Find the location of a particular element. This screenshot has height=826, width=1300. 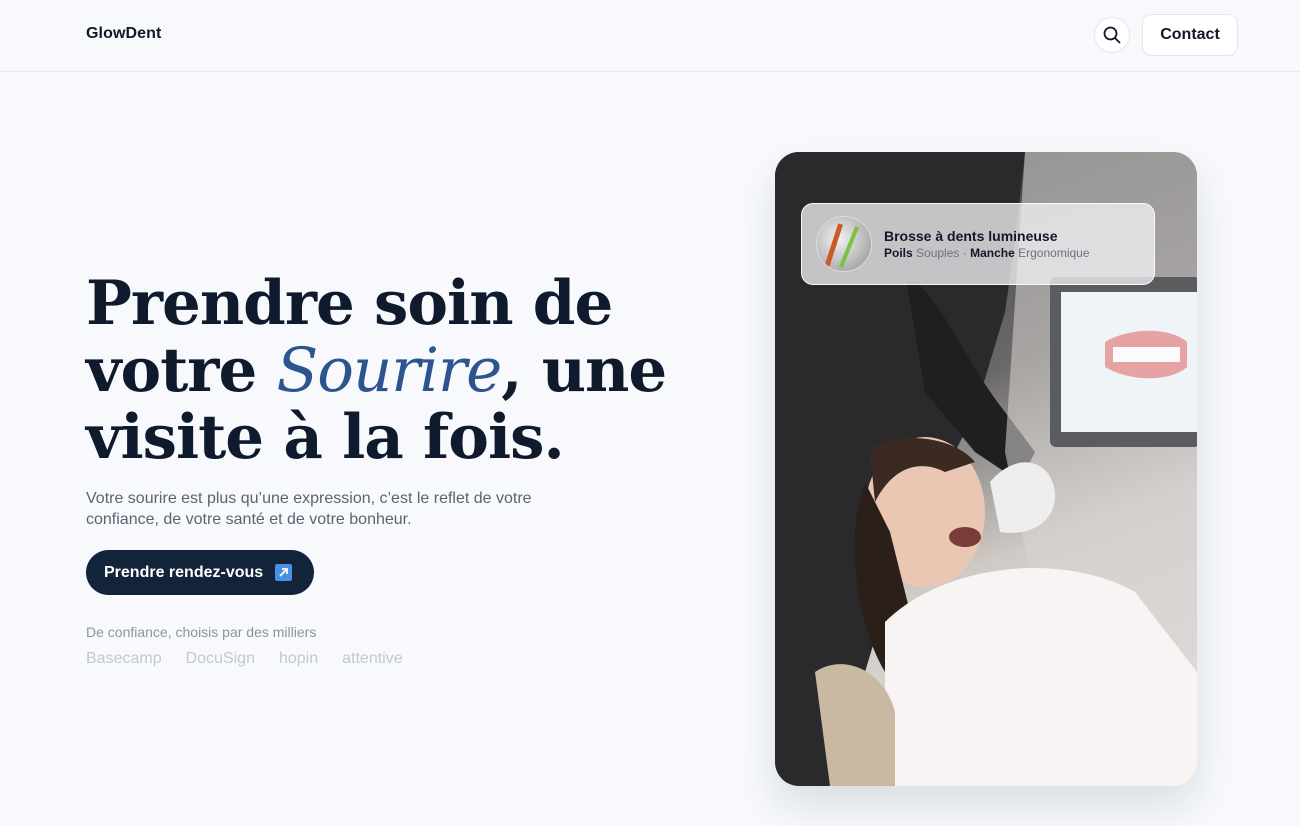

partner-logos: Basecamp DocuSign hopin attentive is located at coordinates (244, 659).